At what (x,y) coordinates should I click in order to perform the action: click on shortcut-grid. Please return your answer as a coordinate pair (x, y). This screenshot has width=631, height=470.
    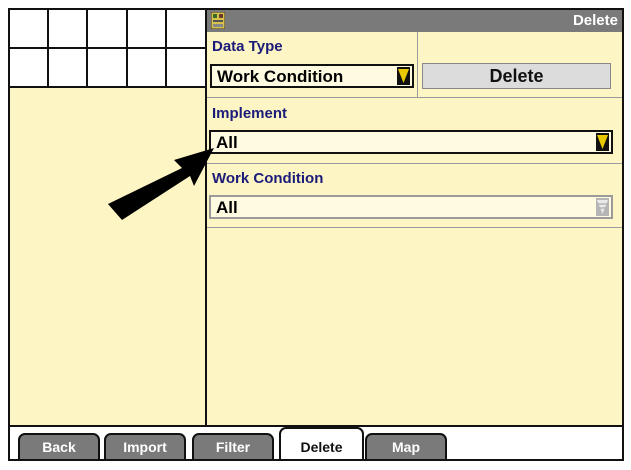
    Looking at the image, I should click on (108, 49).